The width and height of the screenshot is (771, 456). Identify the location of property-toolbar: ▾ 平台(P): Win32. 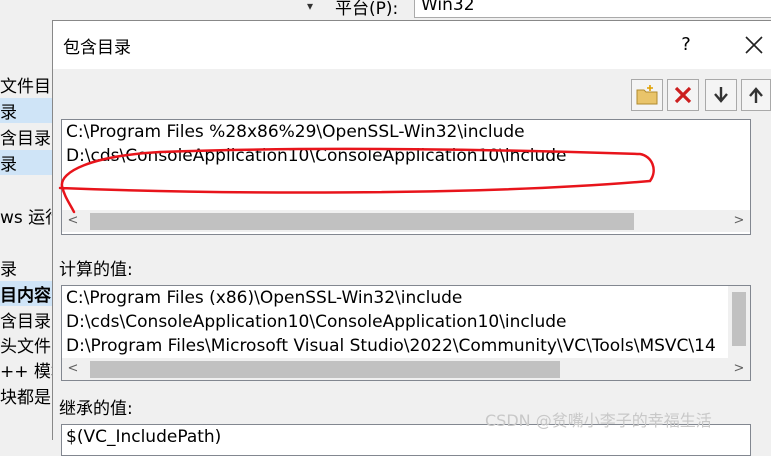
(385, 10).